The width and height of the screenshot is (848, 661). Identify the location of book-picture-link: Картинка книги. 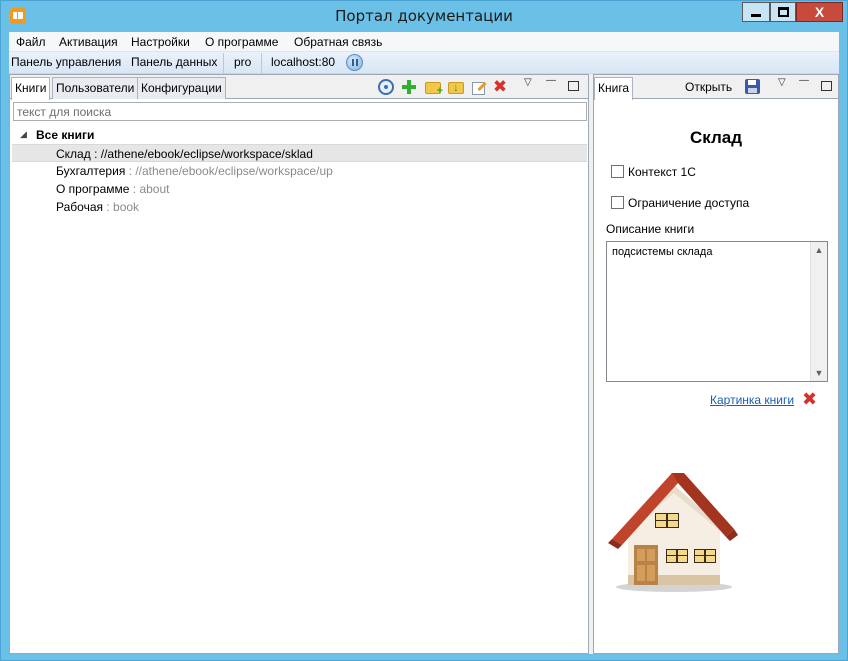
(752, 400).